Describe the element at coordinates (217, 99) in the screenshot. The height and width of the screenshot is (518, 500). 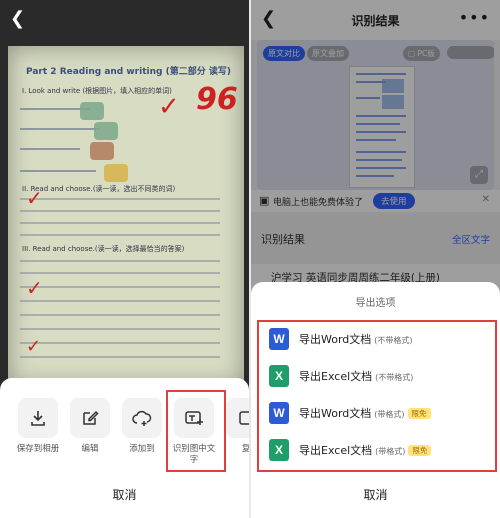
I see `score-mark: 96` at that location.